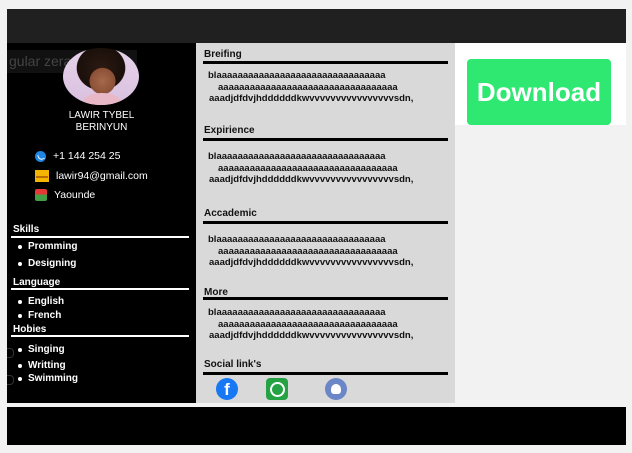  What do you see at coordinates (91, 176) in the screenshot?
I see `contact-email: lawir94@gmail.com` at bounding box center [91, 176].